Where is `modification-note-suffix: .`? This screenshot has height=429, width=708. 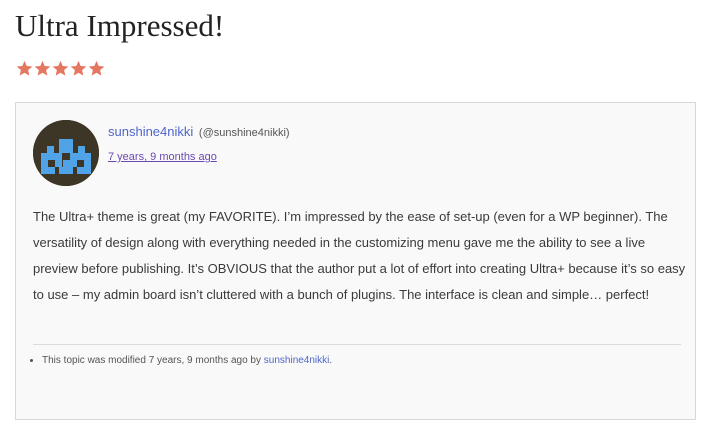
modification-note-suffix: . is located at coordinates (331, 360).